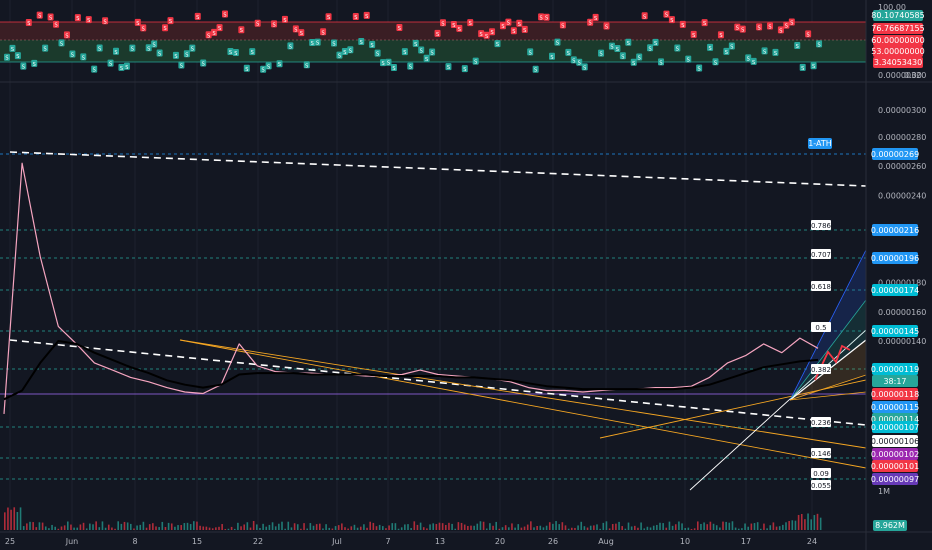 This screenshot has width=932, height=550. Describe the element at coordinates (895, 230) in the screenshot. I see `price-badge-text: 0.00000216` at that location.